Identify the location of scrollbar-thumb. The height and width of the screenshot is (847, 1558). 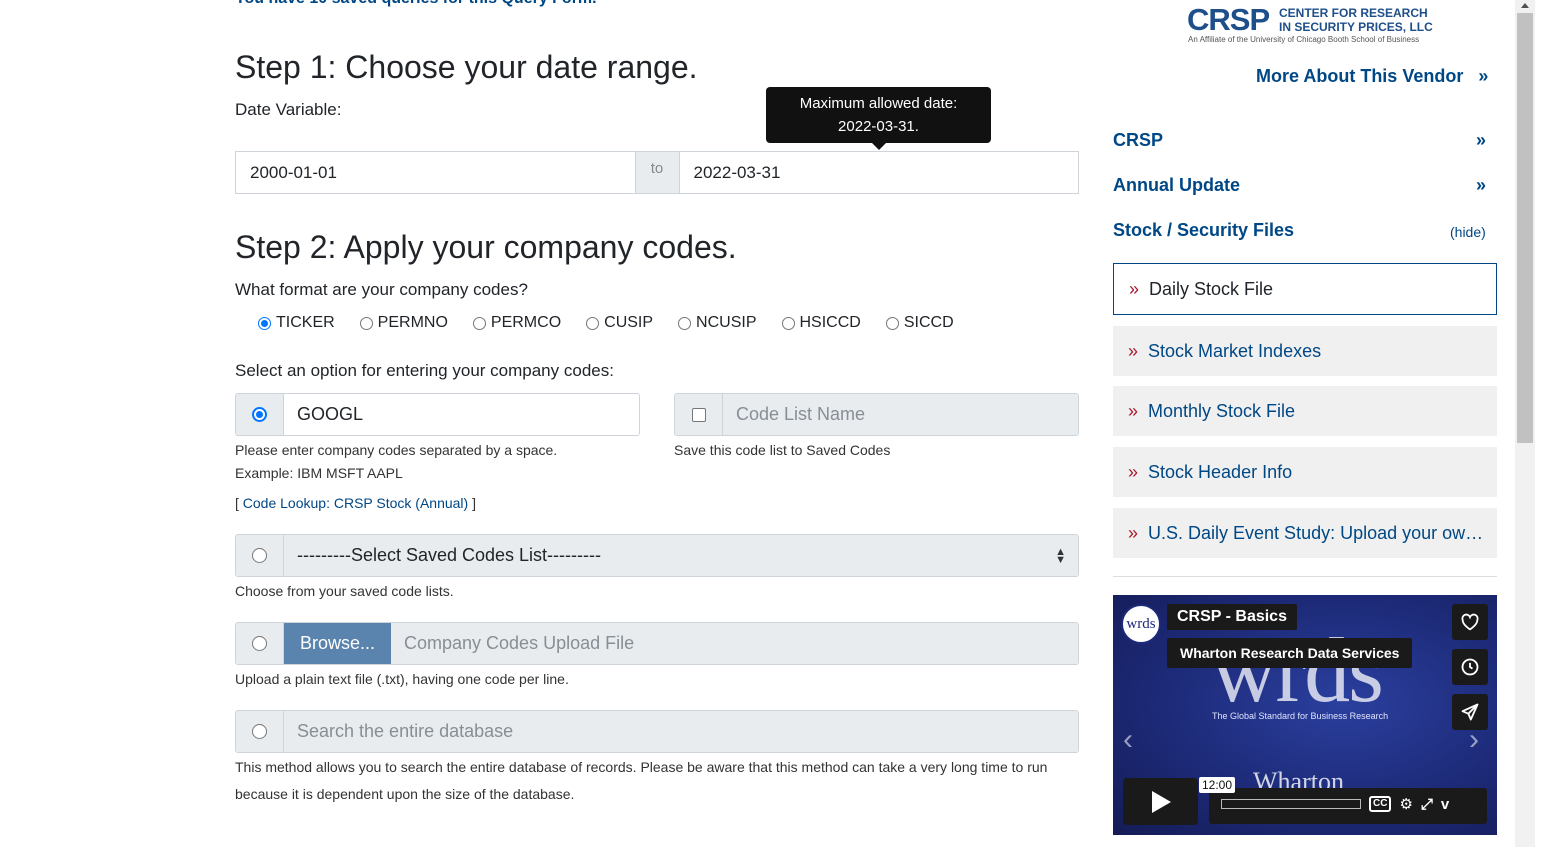
(1525, 228).